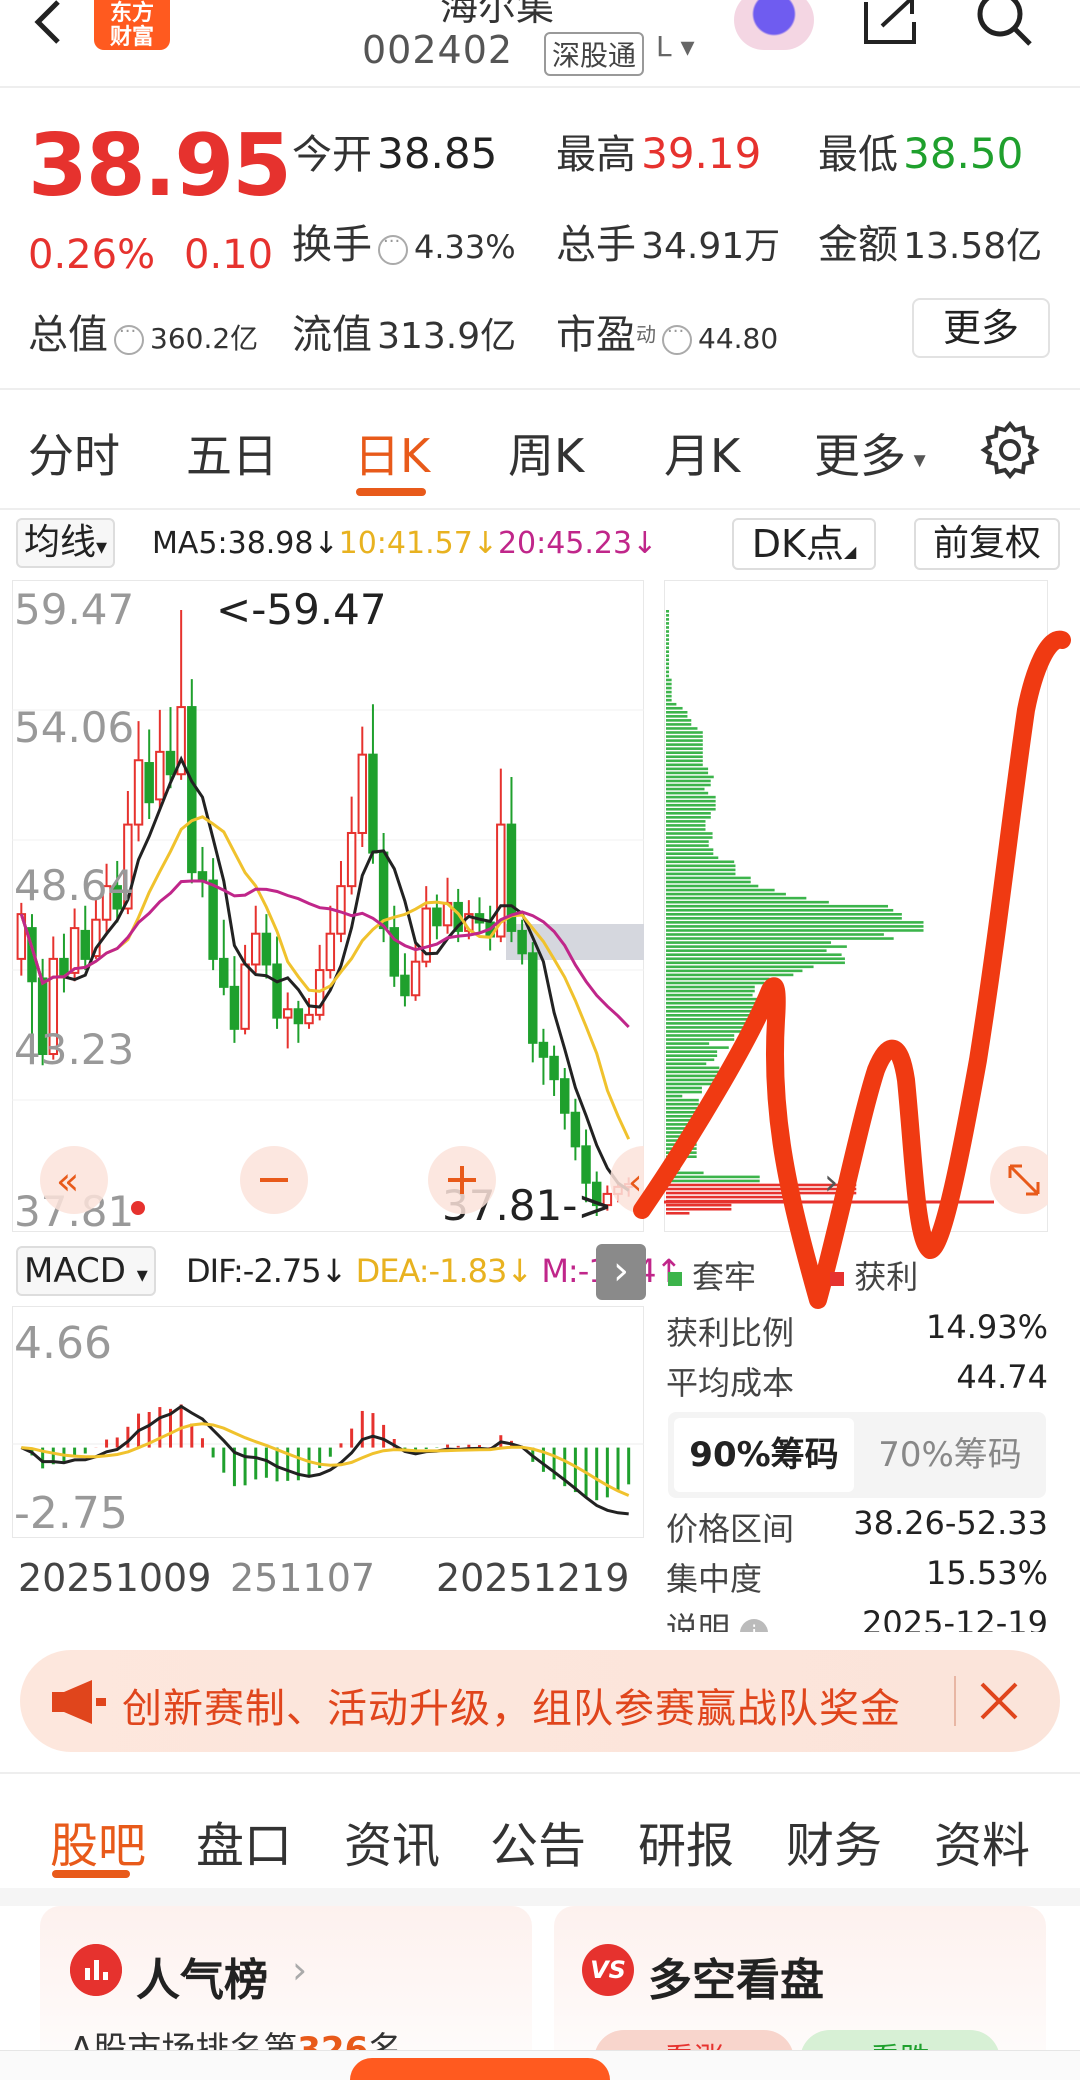 The width and height of the screenshot is (1080, 2080). Describe the element at coordinates (686, 1841) in the screenshot. I see `tab-research: 研报` at that location.